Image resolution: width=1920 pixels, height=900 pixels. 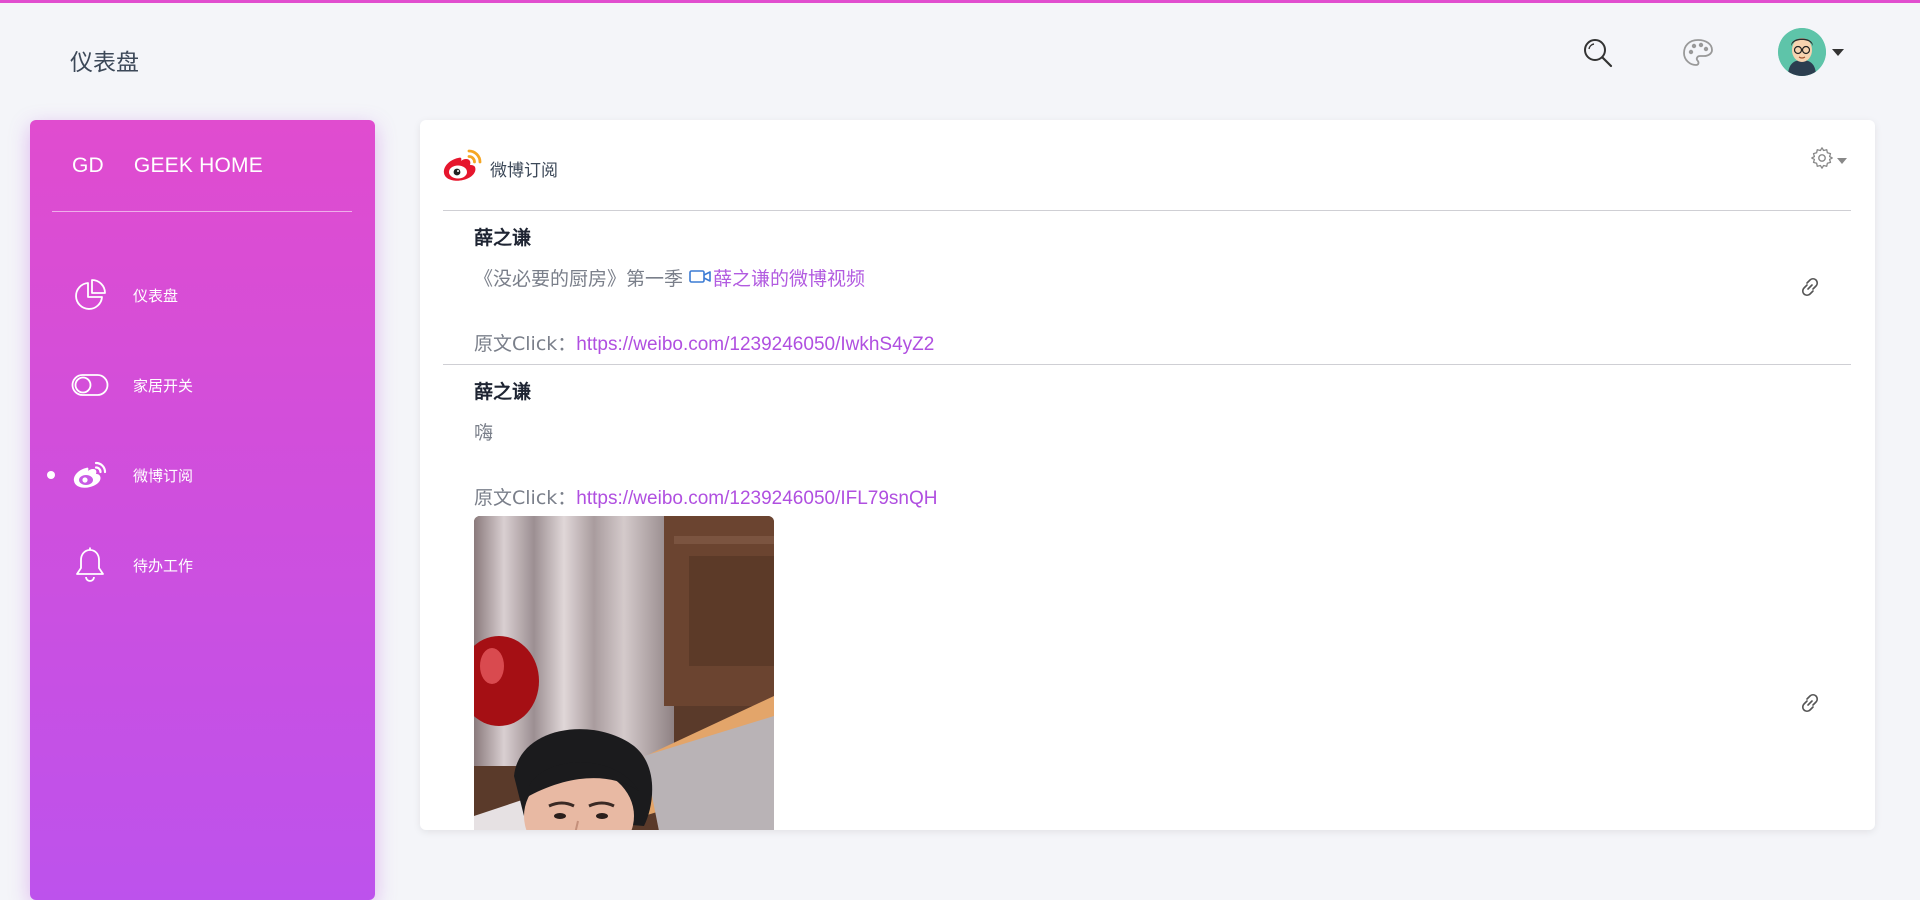 I want to click on video-camera-icon, so click(x=701, y=278).